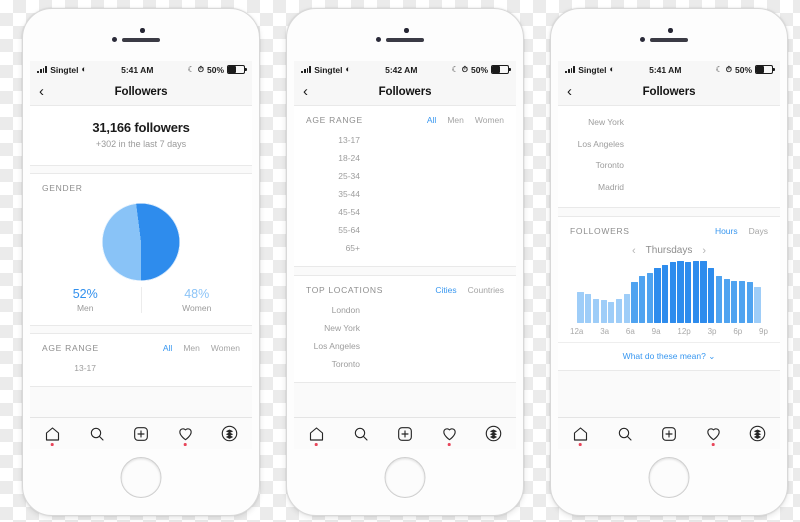 The image size is (800, 522). What do you see at coordinates (334, 120) in the screenshot?
I see `age-range-title: AGE RANGE` at bounding box center [334, 120].